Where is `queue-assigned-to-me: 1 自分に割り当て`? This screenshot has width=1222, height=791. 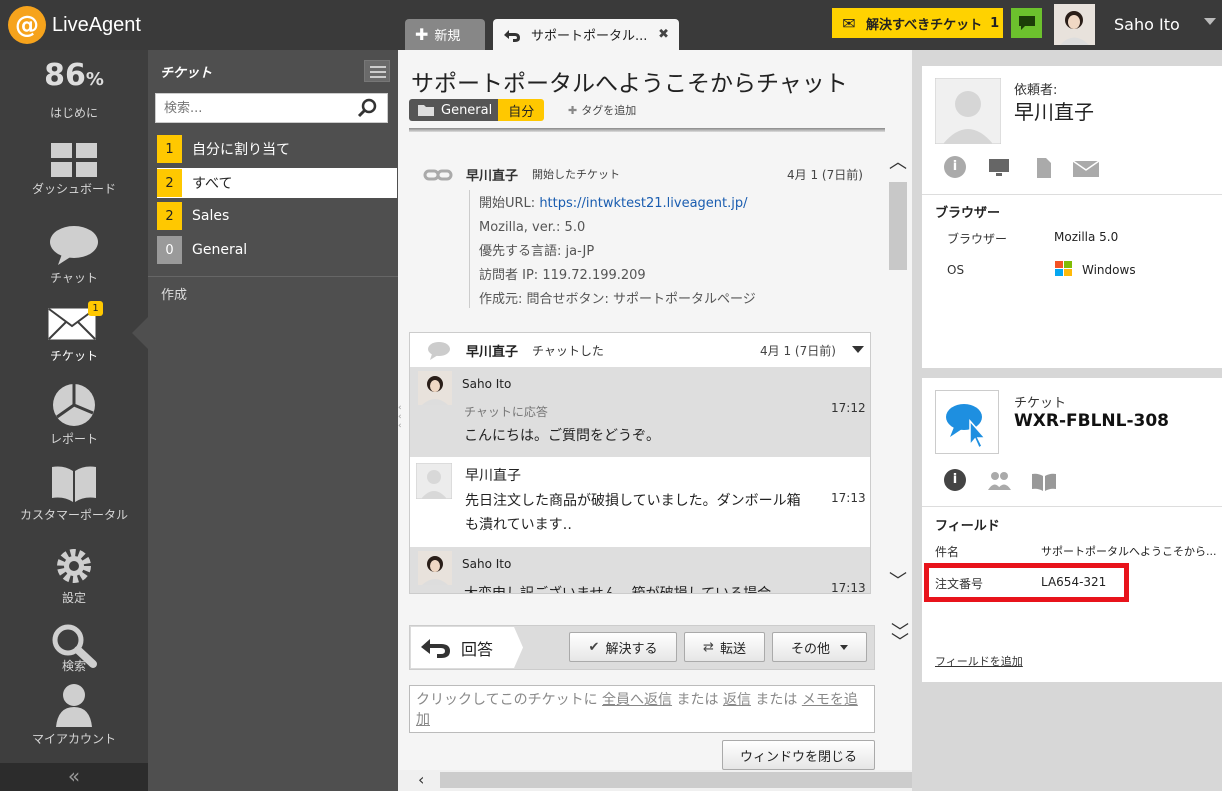 queue-assigned-to-me: 1 自分に割り当て is located at coordinates (277, 149).